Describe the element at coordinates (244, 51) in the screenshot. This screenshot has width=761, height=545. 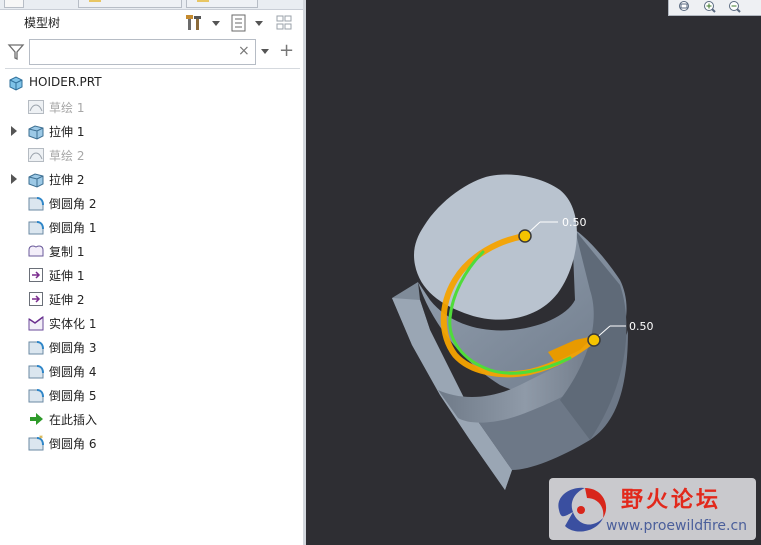
I see `clear-search-icon: ×` at that location.